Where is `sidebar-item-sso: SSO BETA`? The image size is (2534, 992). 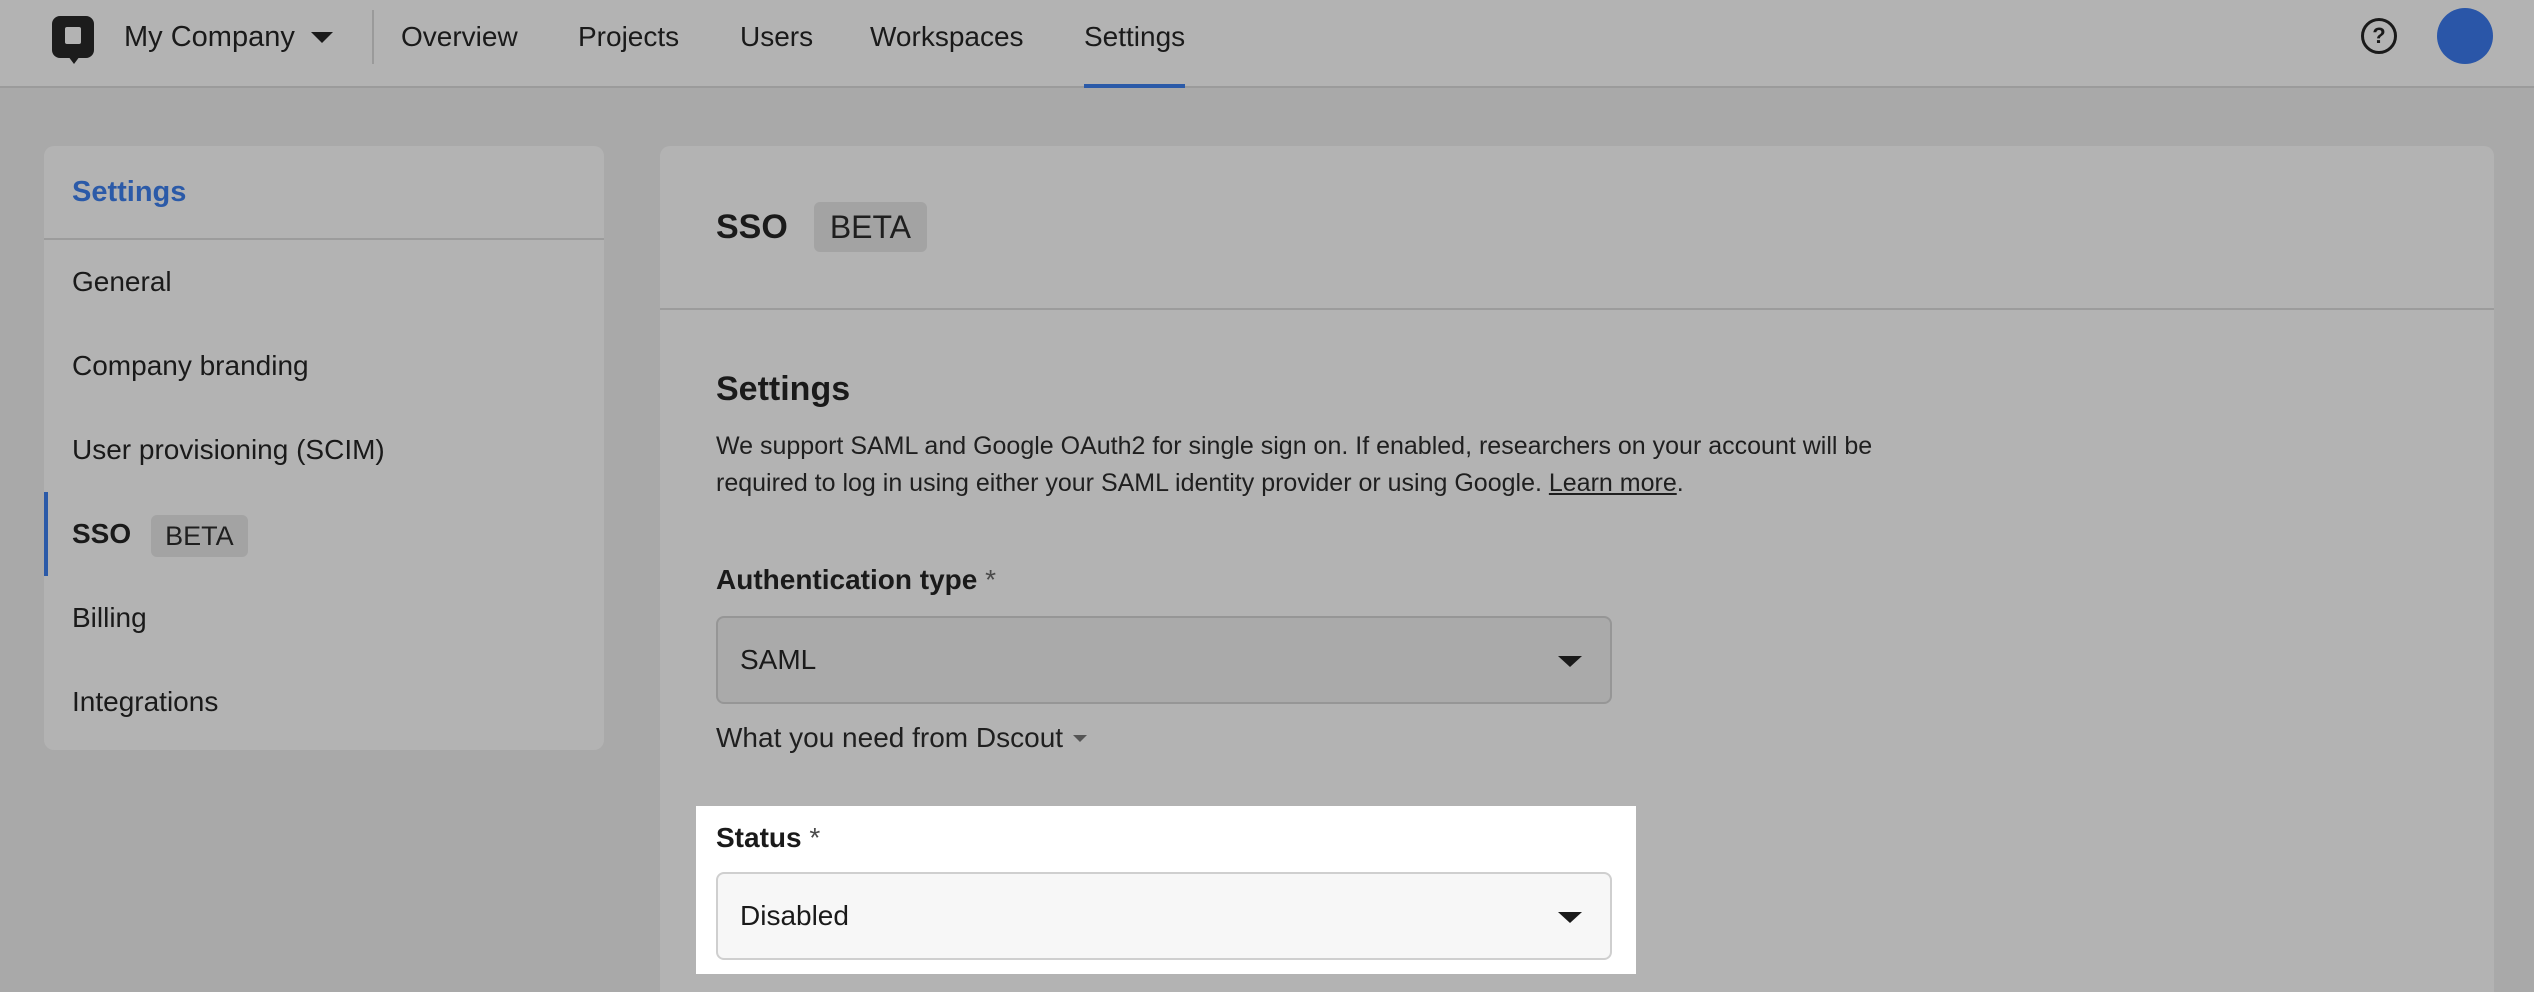
sidebar-item-sso: SSO BETA is located at coordinates (324, 534).